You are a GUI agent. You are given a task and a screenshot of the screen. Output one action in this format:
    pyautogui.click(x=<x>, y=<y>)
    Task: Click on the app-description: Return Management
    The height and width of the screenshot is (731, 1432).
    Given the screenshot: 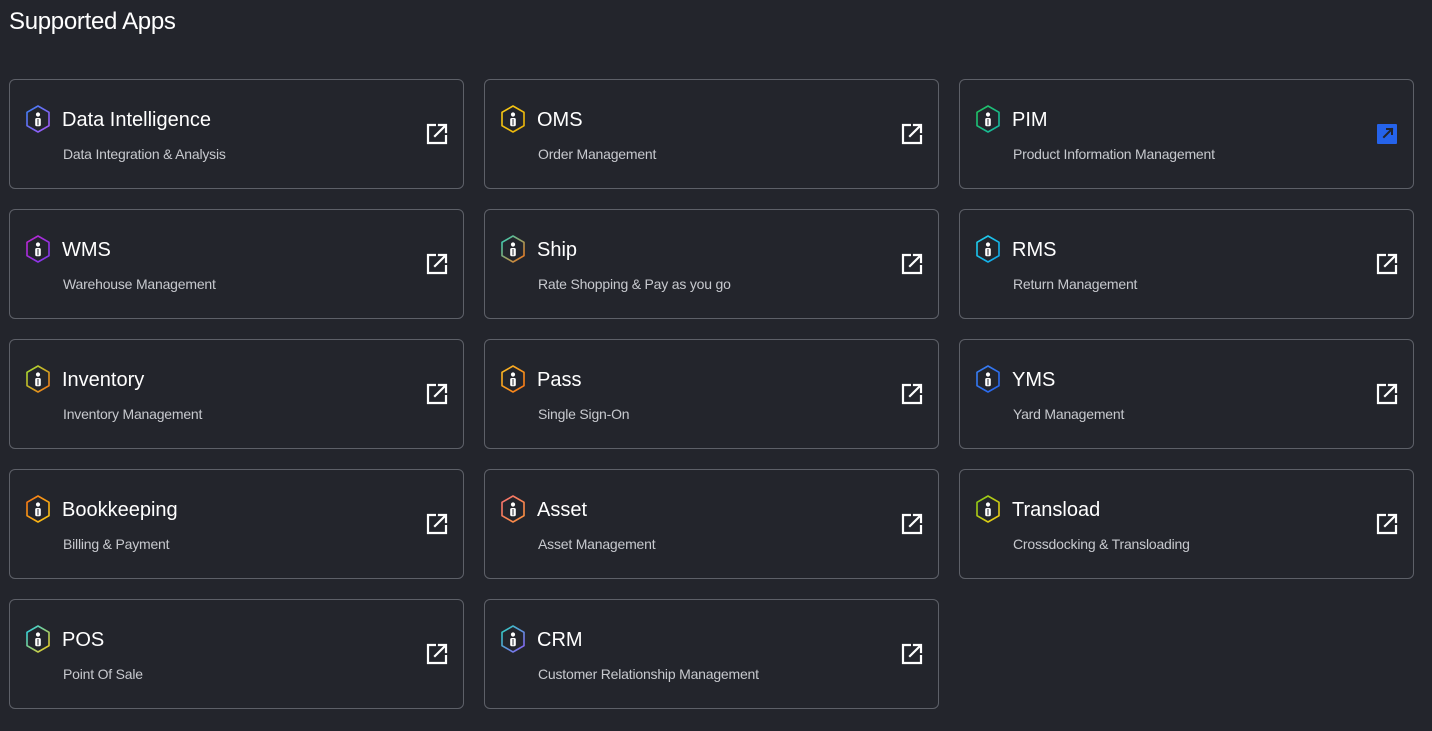 What is the action you would take?
    pyautogui.click(x=1075, y=284)
    